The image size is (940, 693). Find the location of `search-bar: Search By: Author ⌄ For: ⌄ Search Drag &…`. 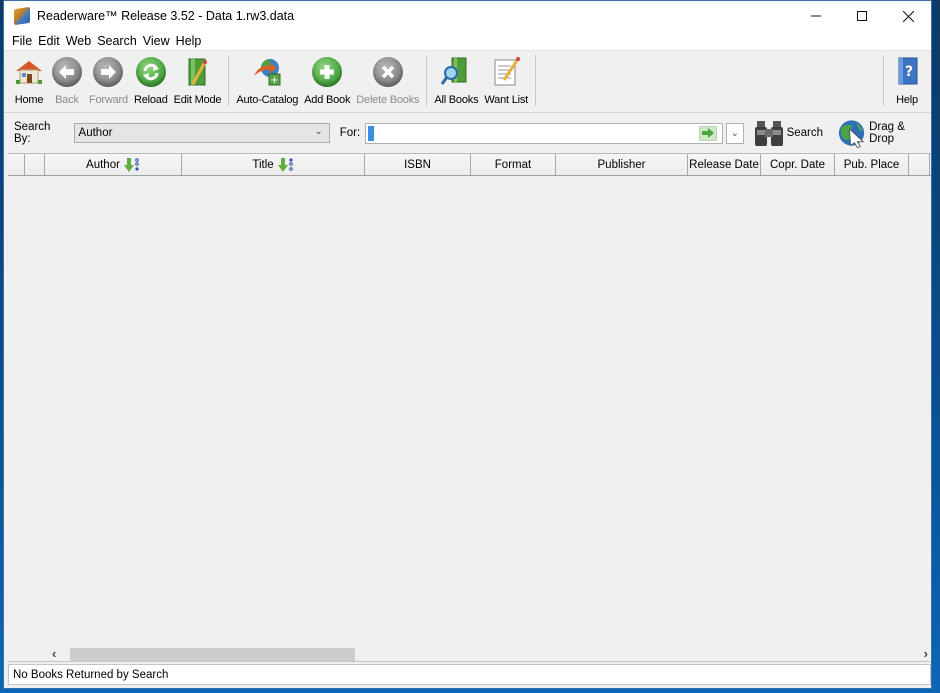

search-bar: Search By: Author ⌄ For: ⌄ Search Drag &… is located at coordinates (467, 133).